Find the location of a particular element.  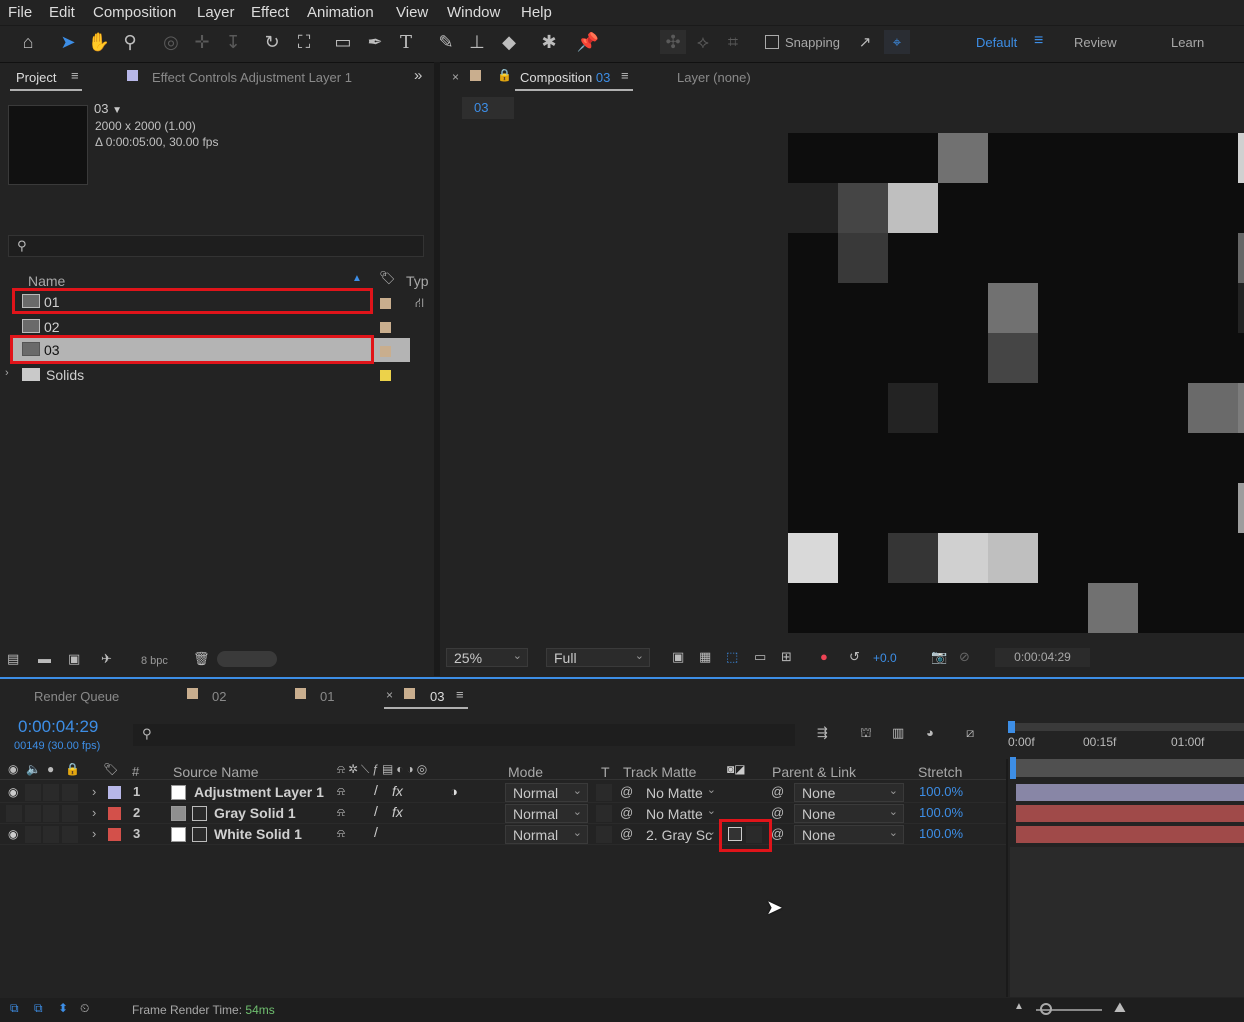

adjustment-layer-switch-icon: ◑ is located at coordinates (454, 791).